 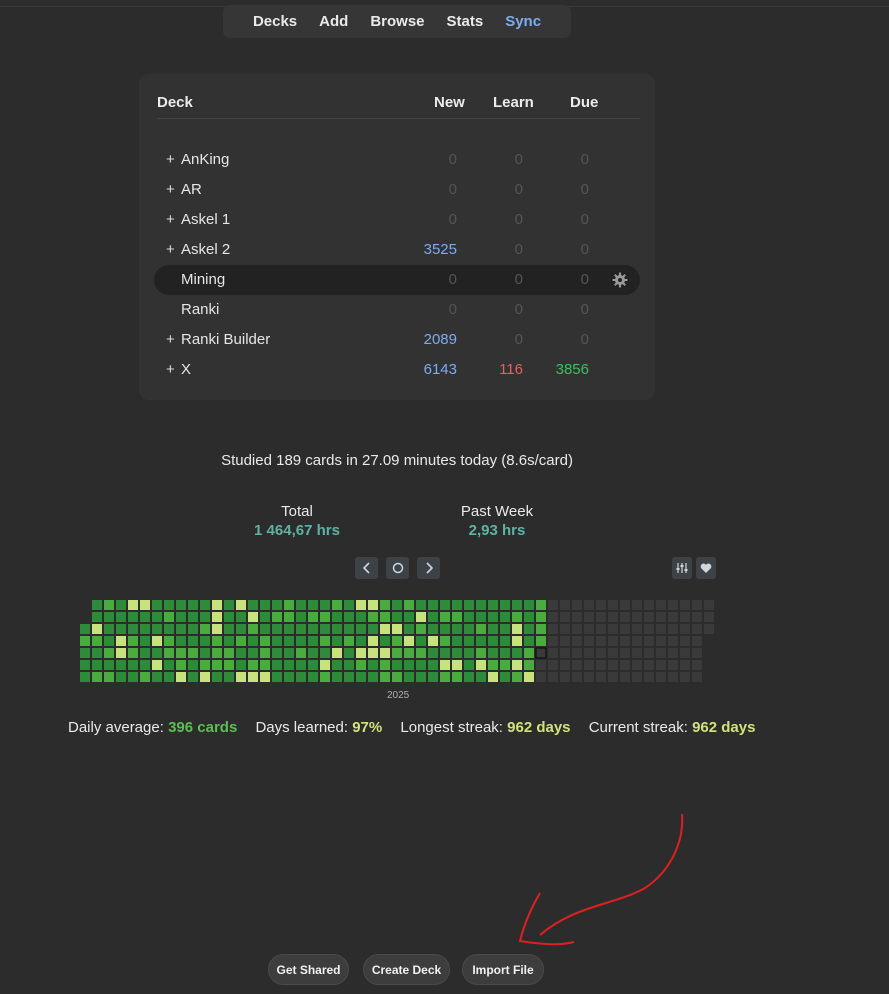 I want to click on deck-row: + AR 0 0 0, so click(x=397, y=190).